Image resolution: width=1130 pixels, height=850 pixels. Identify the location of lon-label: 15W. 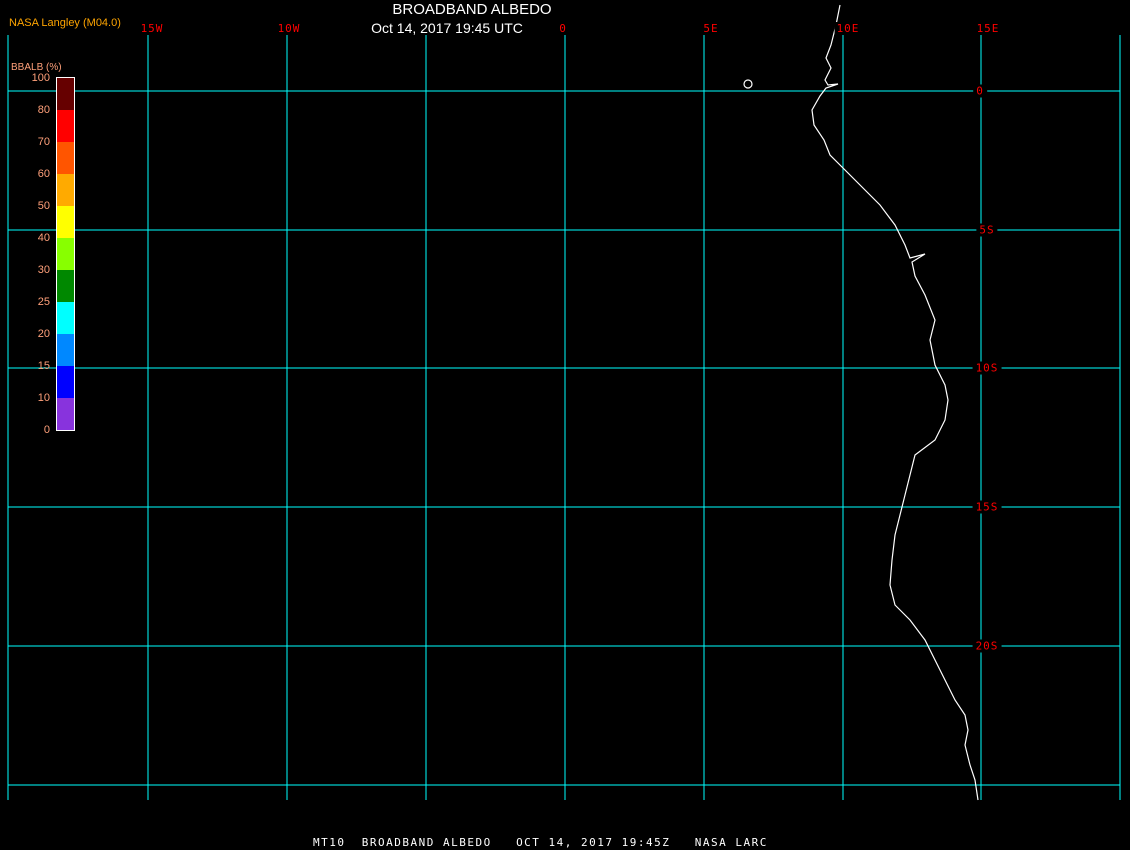
(152, 28).